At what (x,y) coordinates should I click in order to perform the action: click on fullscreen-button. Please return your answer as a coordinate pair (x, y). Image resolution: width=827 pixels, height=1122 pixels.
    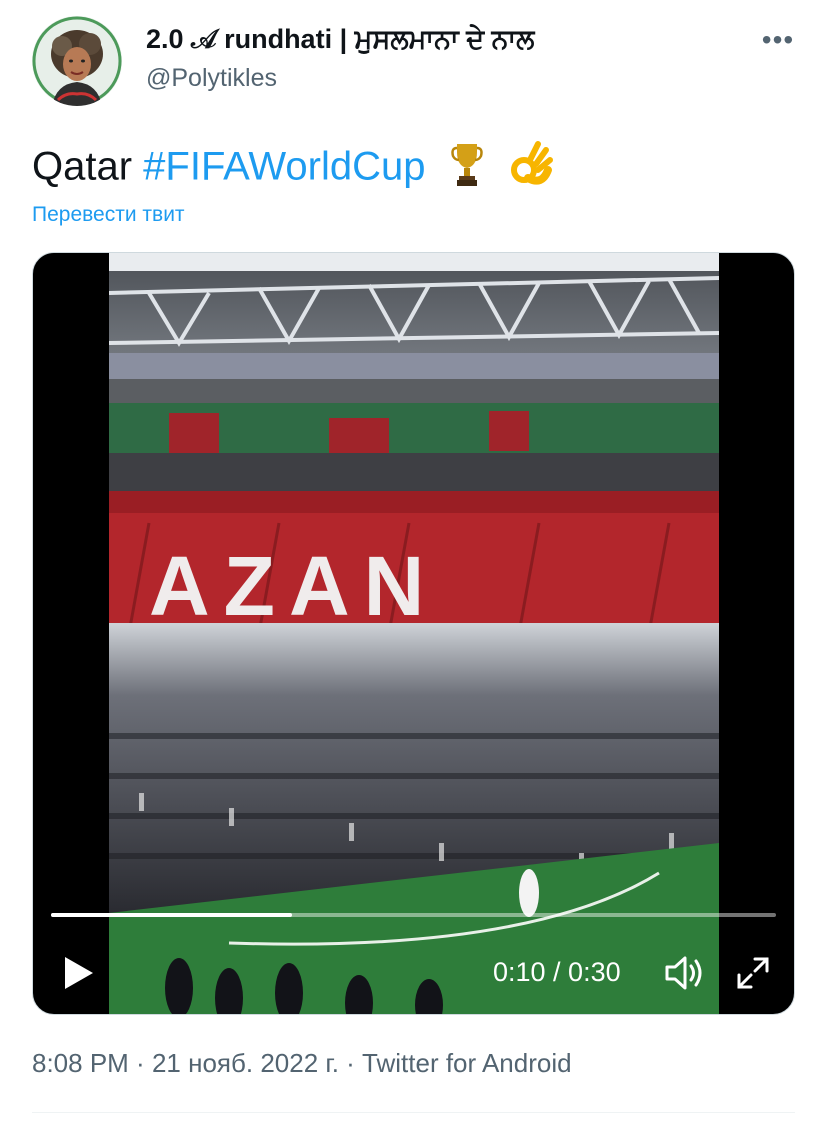
    Looking at the image, I should click on (753, 973).